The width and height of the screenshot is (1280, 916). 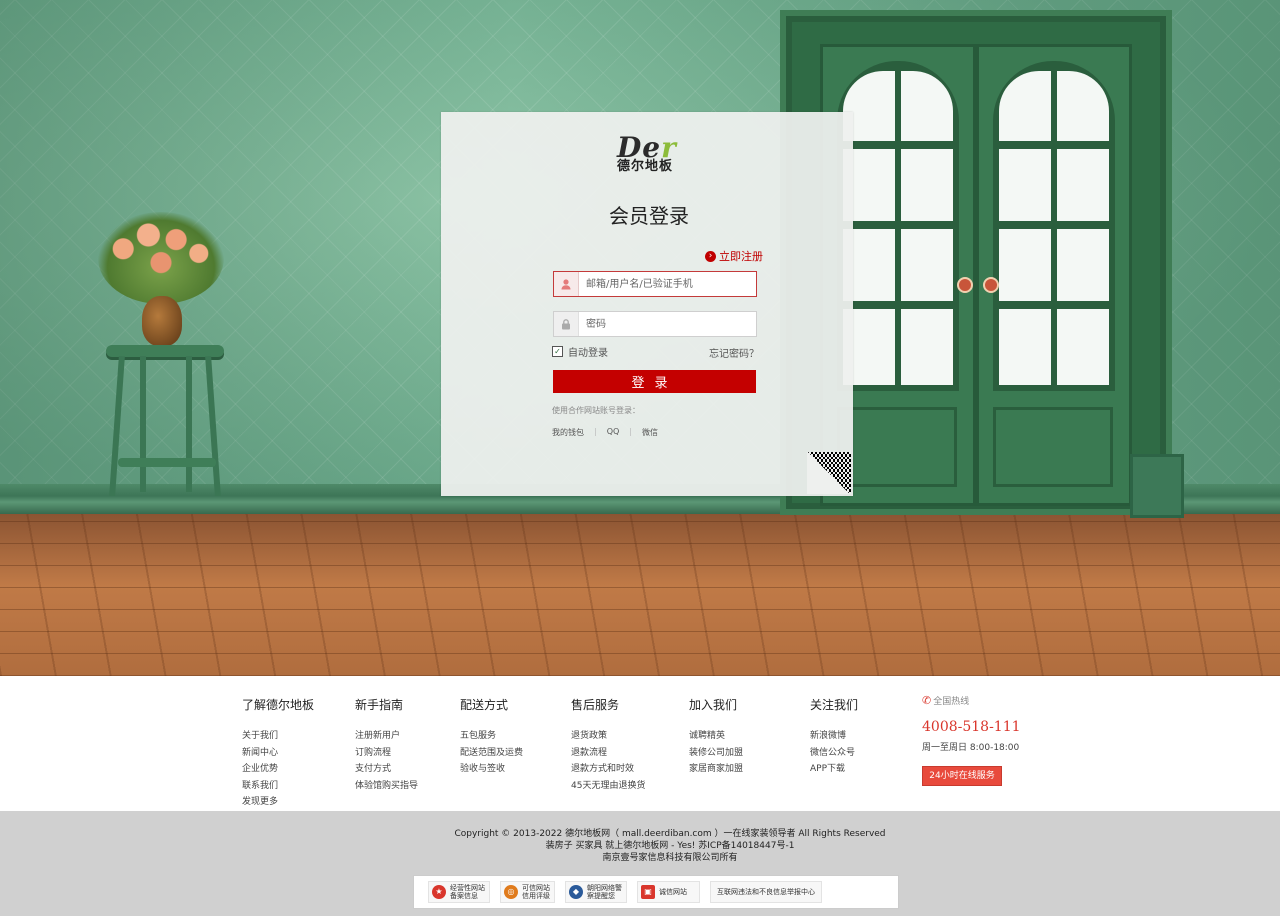 What do you see at coordinates (971, 727) in the screenshot?
I see `hotline-number: 4008-518-111` at bounding box center [971, 727].